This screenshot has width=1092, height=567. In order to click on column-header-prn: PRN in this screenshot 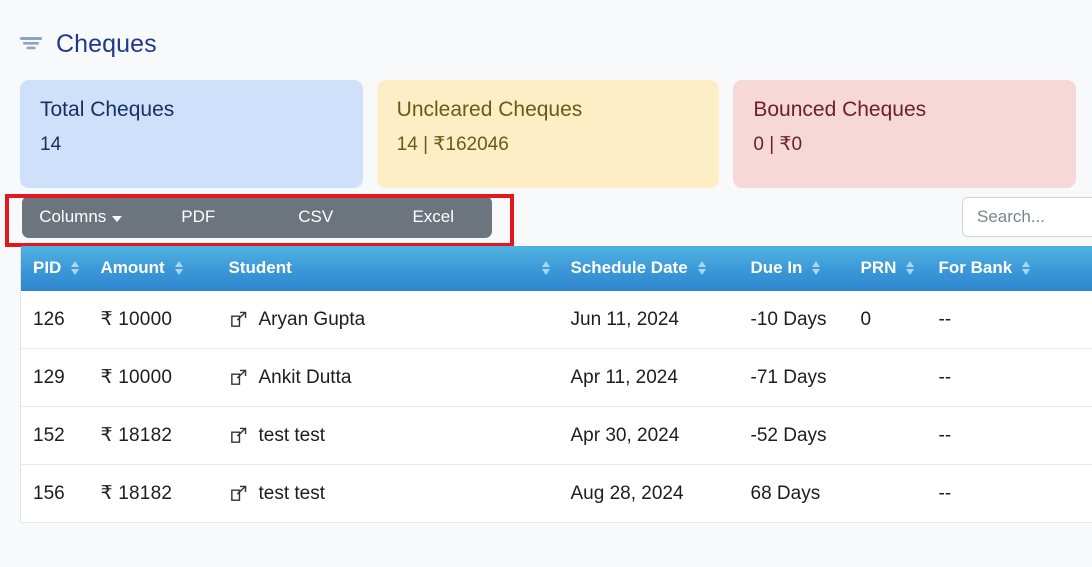, I will do `click(887, 268)`.